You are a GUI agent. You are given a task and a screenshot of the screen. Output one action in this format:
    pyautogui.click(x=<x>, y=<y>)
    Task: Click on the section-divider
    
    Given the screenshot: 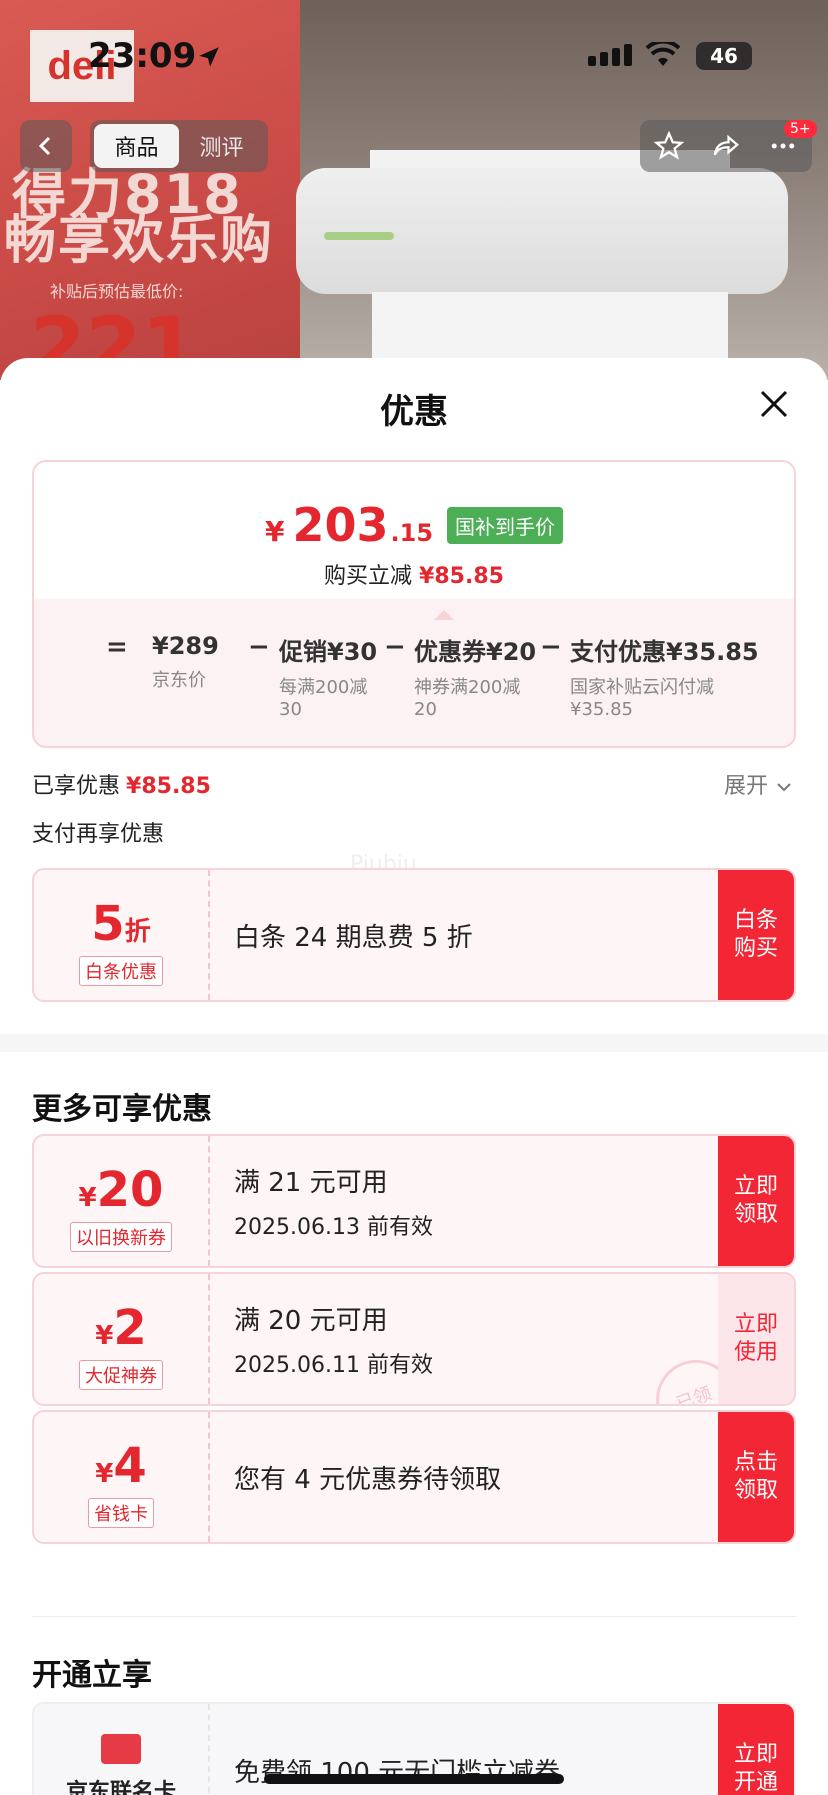 What is the action you would take?
    pyautogui.click(x=414, y=1043)
    